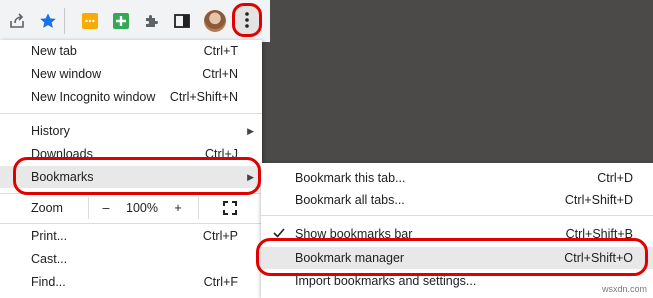 Image resolution: width=653 pixels, height=298 pixels. Describe the element at coordinates (599, 234) in the screenshot. I see `menu-item-shortcut: Ctrl+Shift+B` at that location.